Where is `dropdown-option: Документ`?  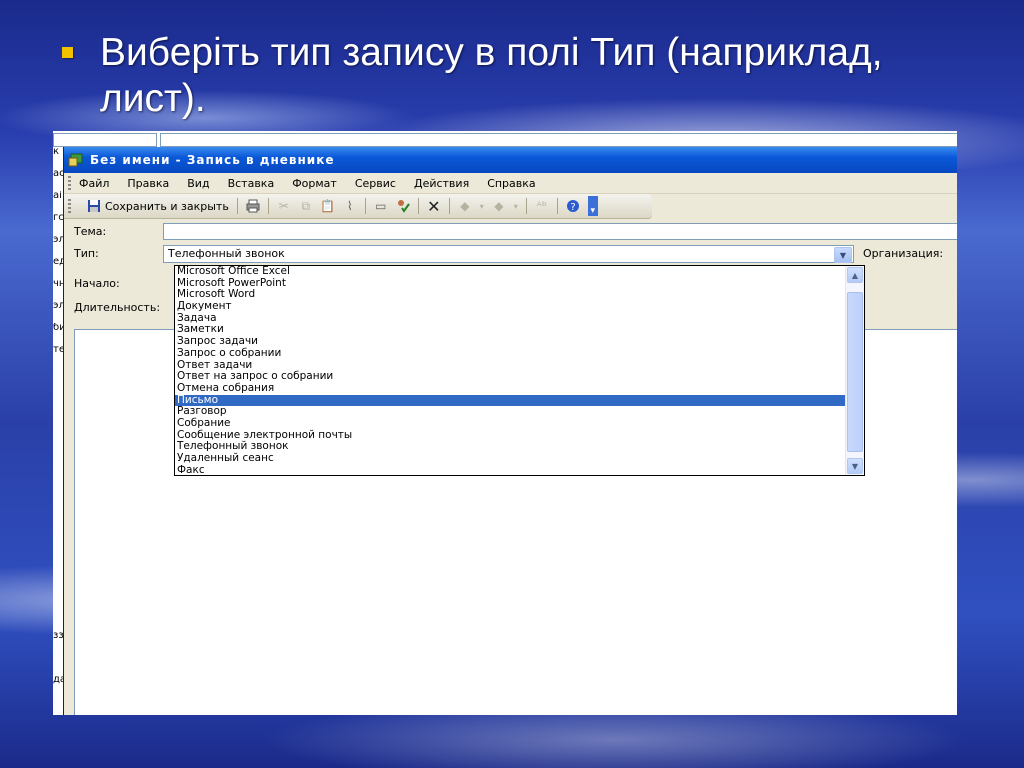 dropdown-option: Документ is located at coordinates (510, 306).